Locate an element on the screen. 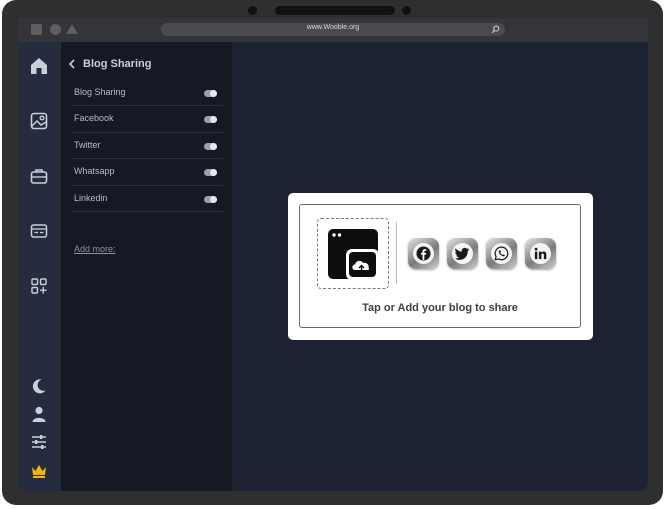 This screenshot has height=509, width=665. linkedin-icon is located at coordinates (540, 253).